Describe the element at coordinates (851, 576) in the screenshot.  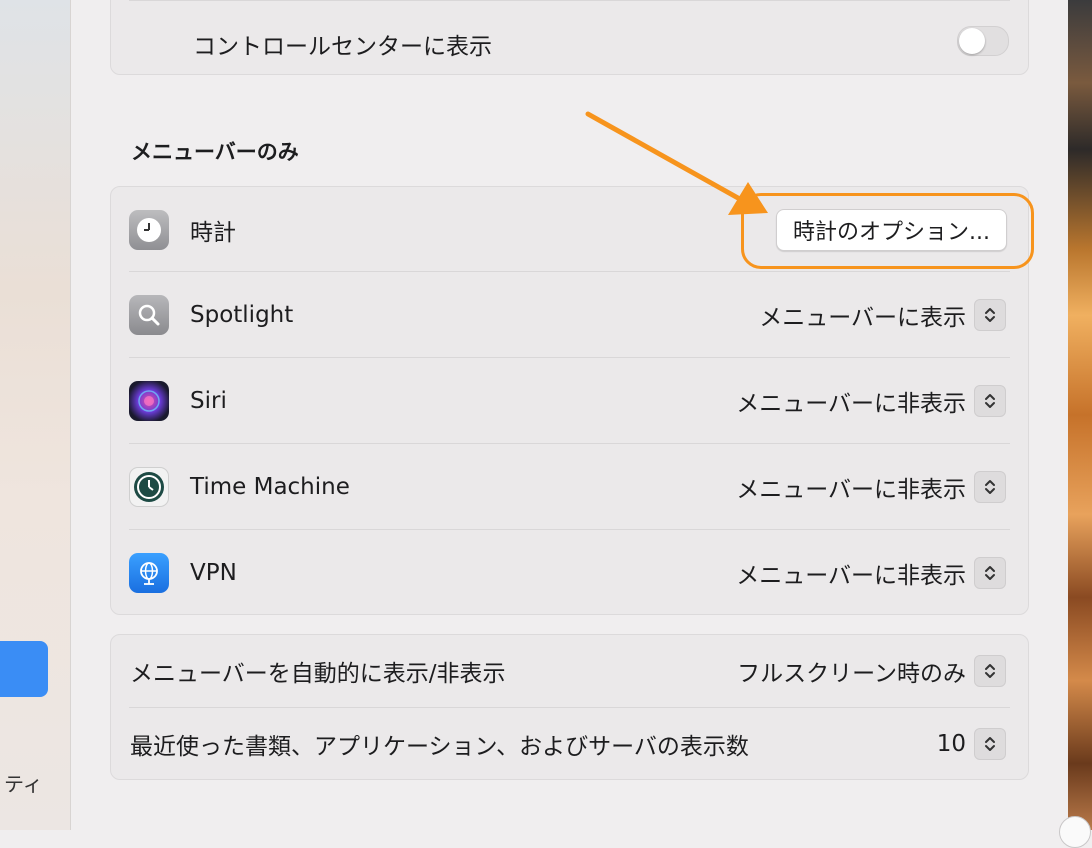
I see `vpn-popup-value: メニューバーに非表示` at that location.